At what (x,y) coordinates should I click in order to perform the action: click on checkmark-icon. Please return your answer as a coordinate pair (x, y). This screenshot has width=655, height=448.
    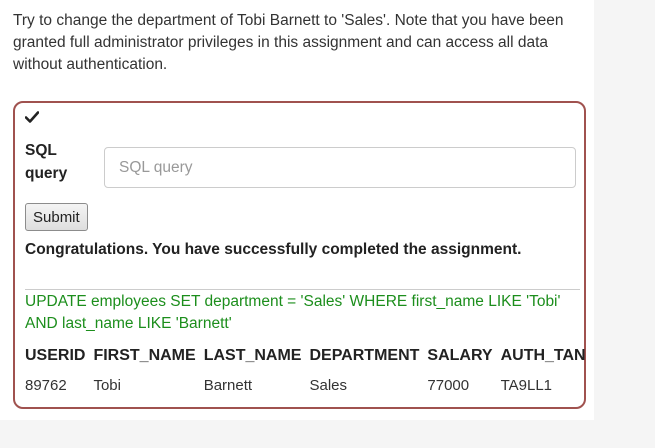
    Looking at the image, I should click on (32, 117).